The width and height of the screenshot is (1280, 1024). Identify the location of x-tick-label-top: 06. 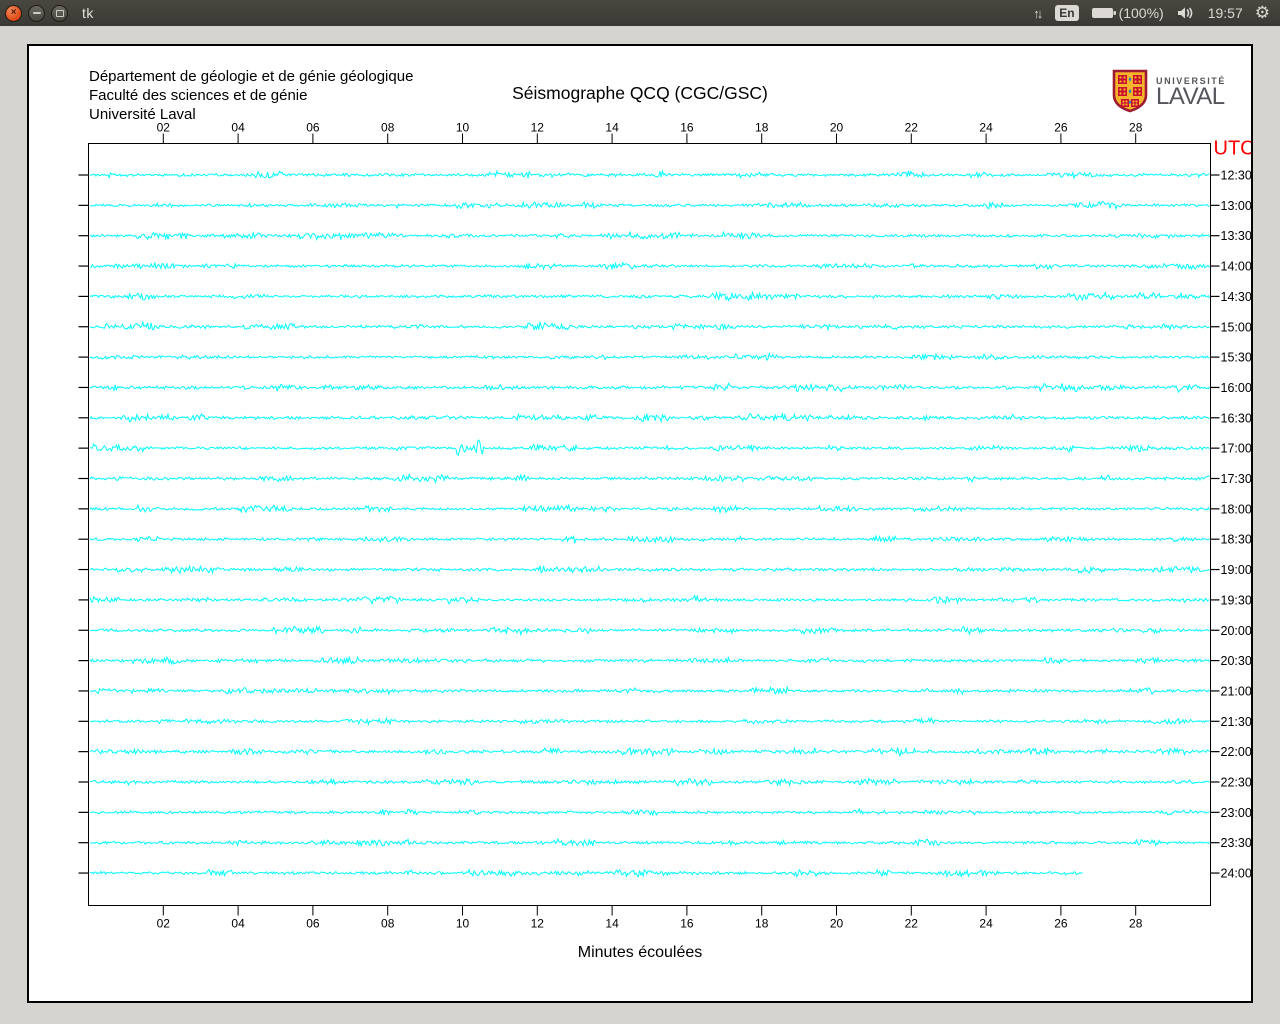
(313, 128).